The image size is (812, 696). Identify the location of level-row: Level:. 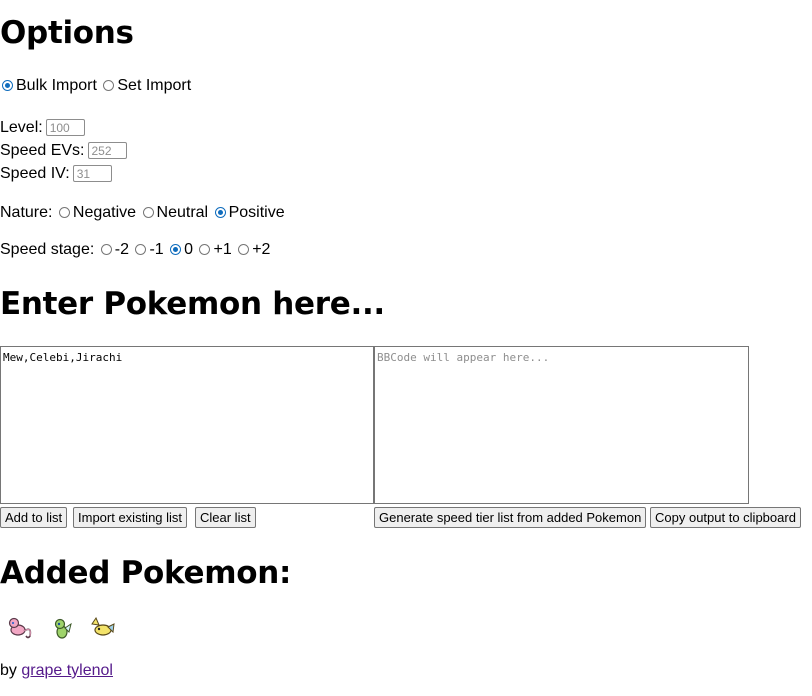
(42, 128).